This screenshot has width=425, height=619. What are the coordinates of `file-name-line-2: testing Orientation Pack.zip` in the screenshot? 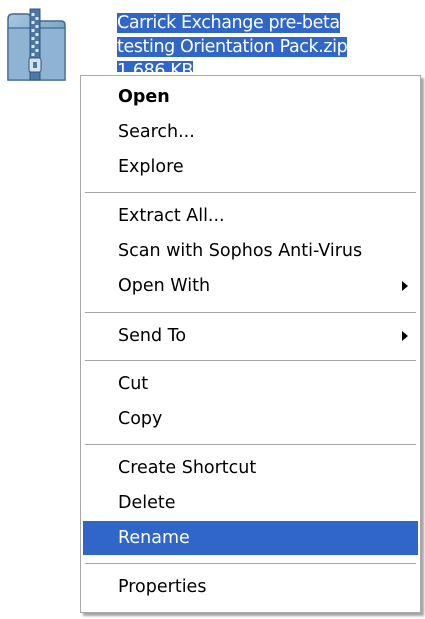 It's located at (232, 47).